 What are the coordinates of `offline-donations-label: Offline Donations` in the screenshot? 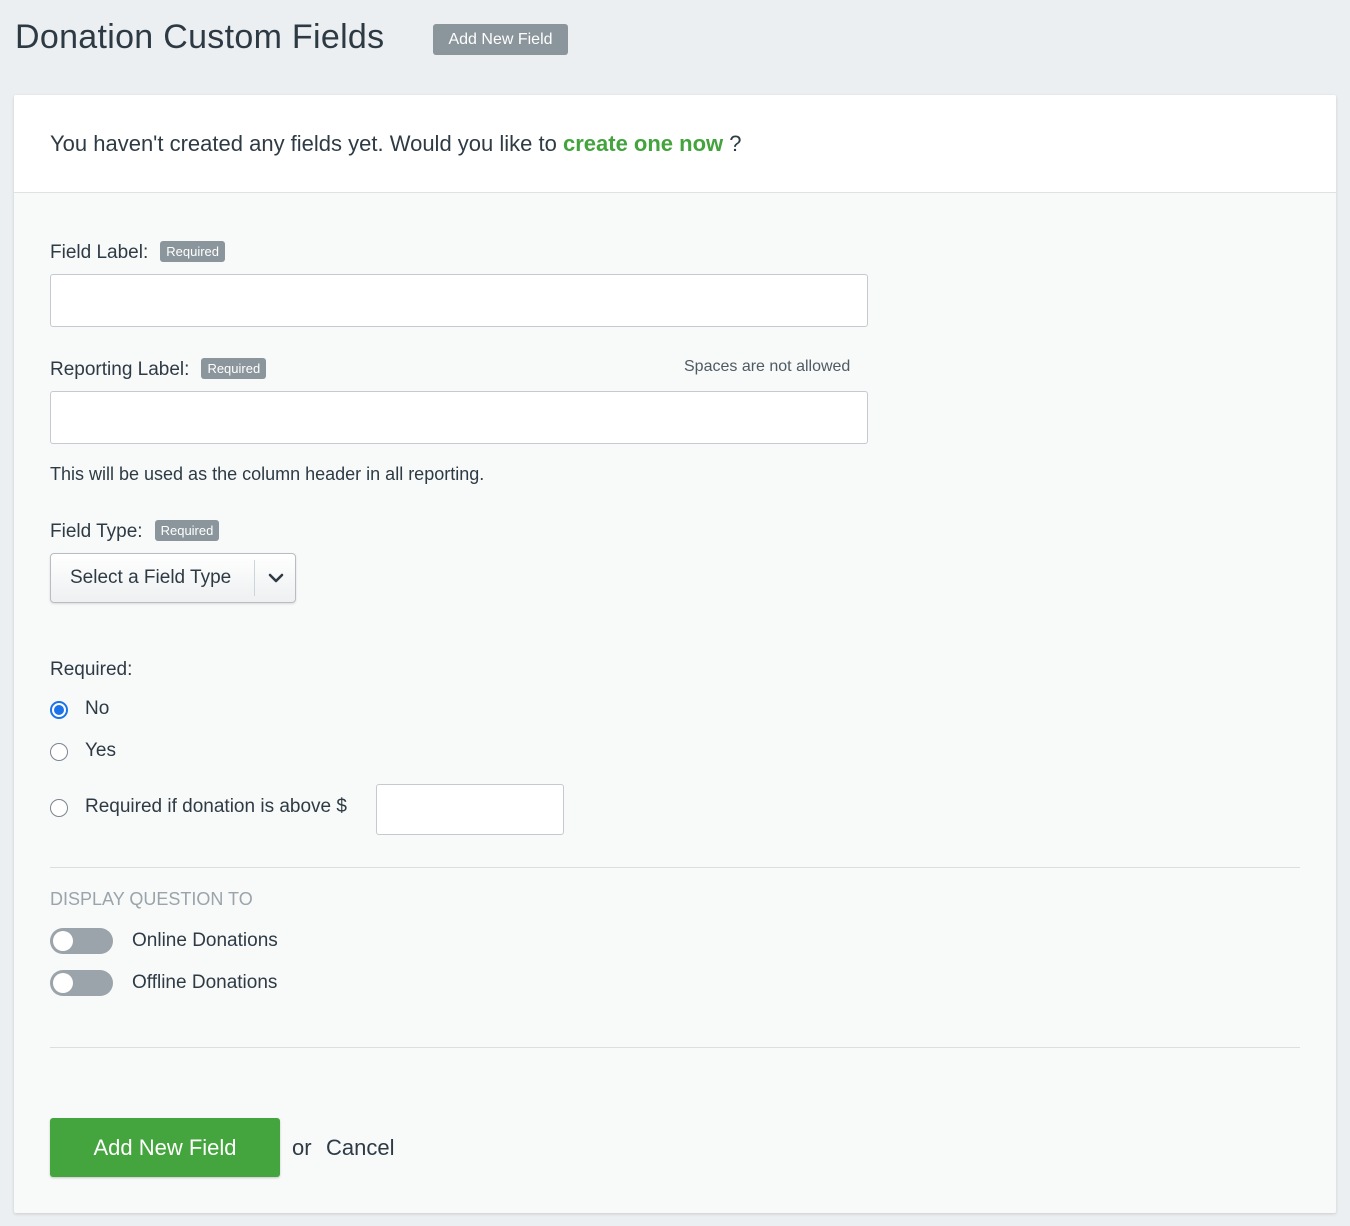 It's located at (205, 982).